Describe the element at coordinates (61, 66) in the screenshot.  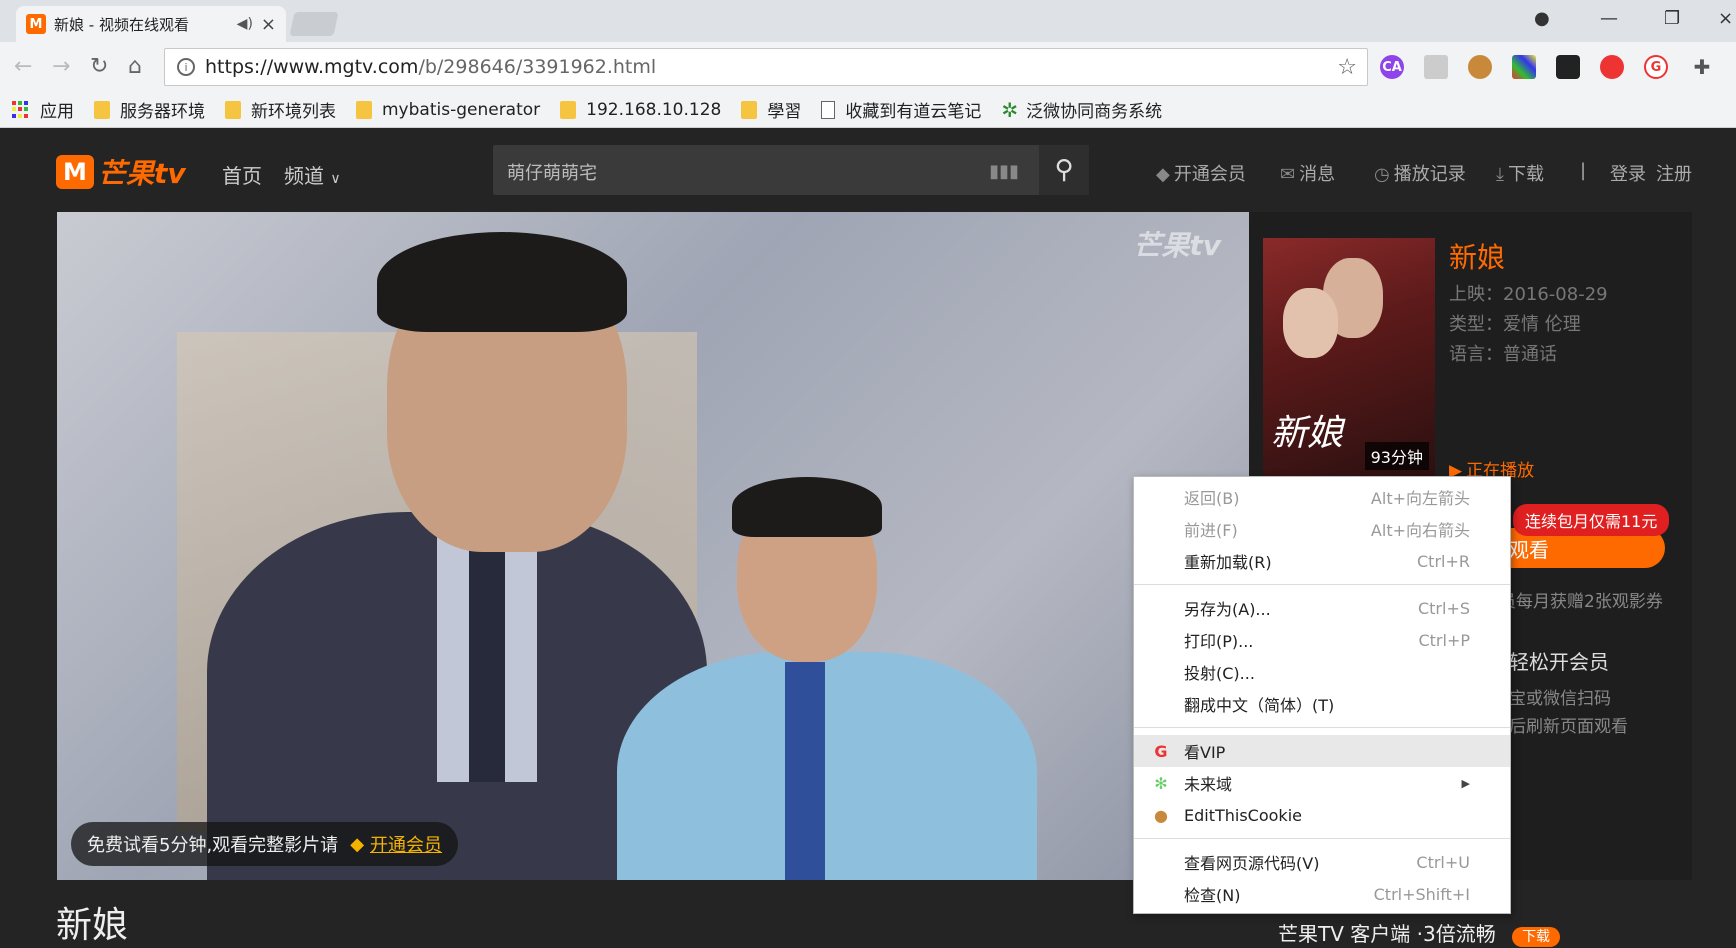
I see `forward-icon: →` at that location.